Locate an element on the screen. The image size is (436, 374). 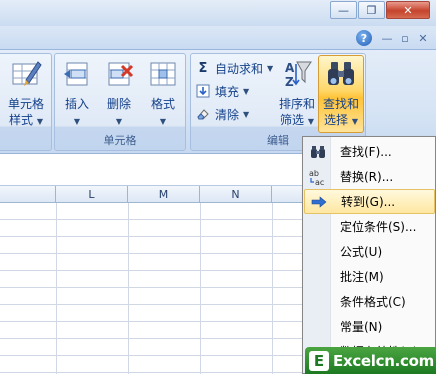
fill-label: 填充 is located at coordinates (227, 91).